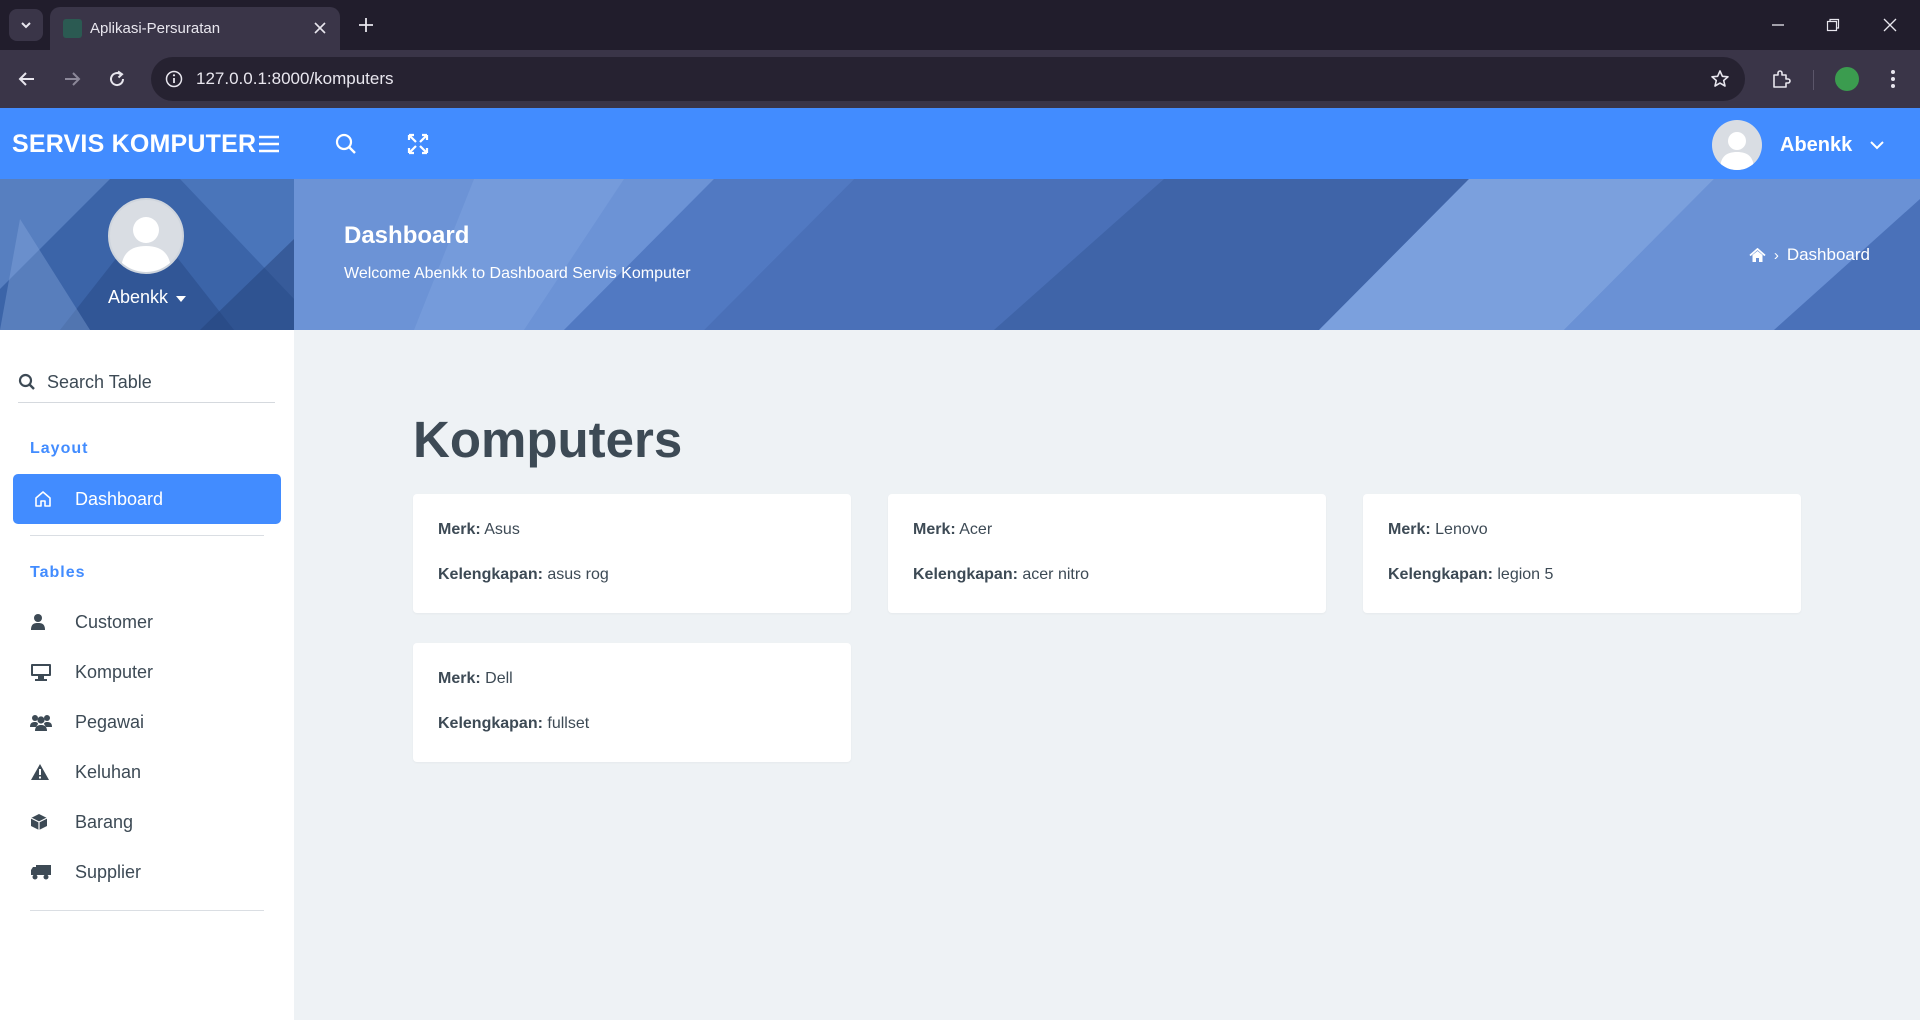 The height and width of the screenshot is (1020, 1920). I want to click on avatar, so click(1737, 145).